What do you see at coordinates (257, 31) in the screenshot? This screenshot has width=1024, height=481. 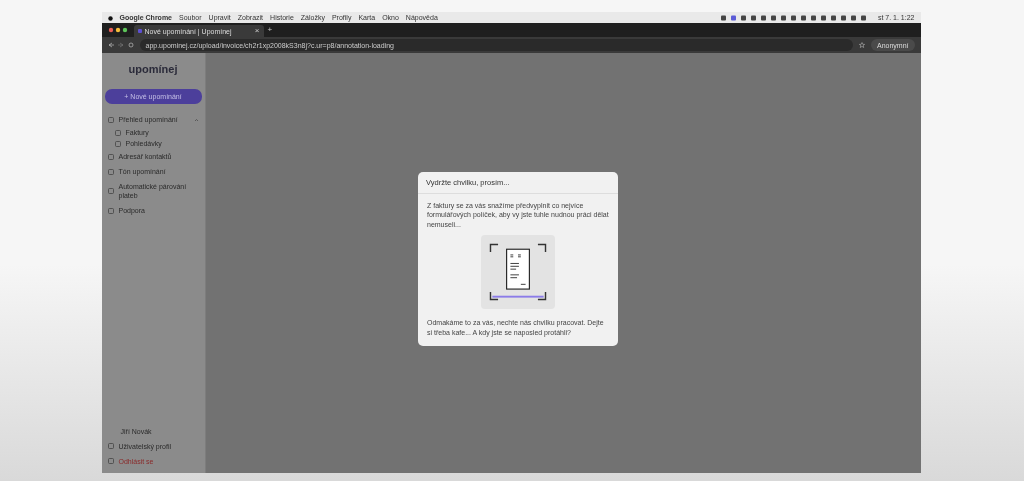 I see `close-icon: ×` at bounding box center [257, 31].